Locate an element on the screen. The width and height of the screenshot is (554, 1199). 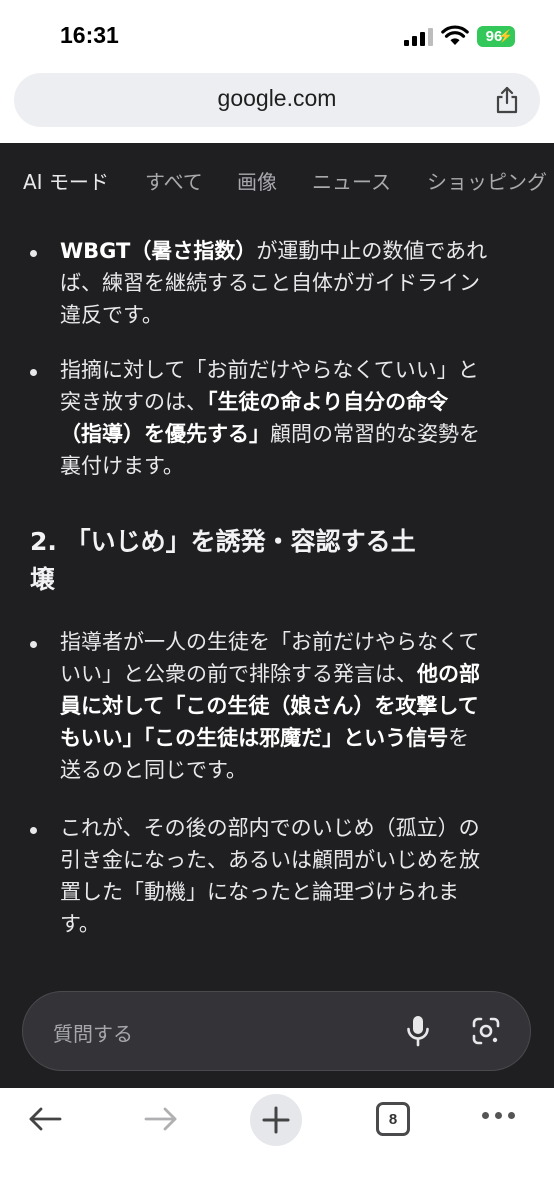
tab-news: ニュース is located at coordinates (351, 180).